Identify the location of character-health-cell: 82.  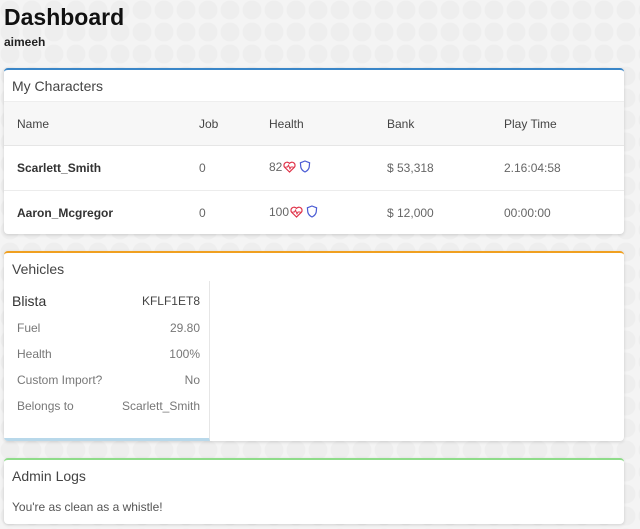
(315, 168).